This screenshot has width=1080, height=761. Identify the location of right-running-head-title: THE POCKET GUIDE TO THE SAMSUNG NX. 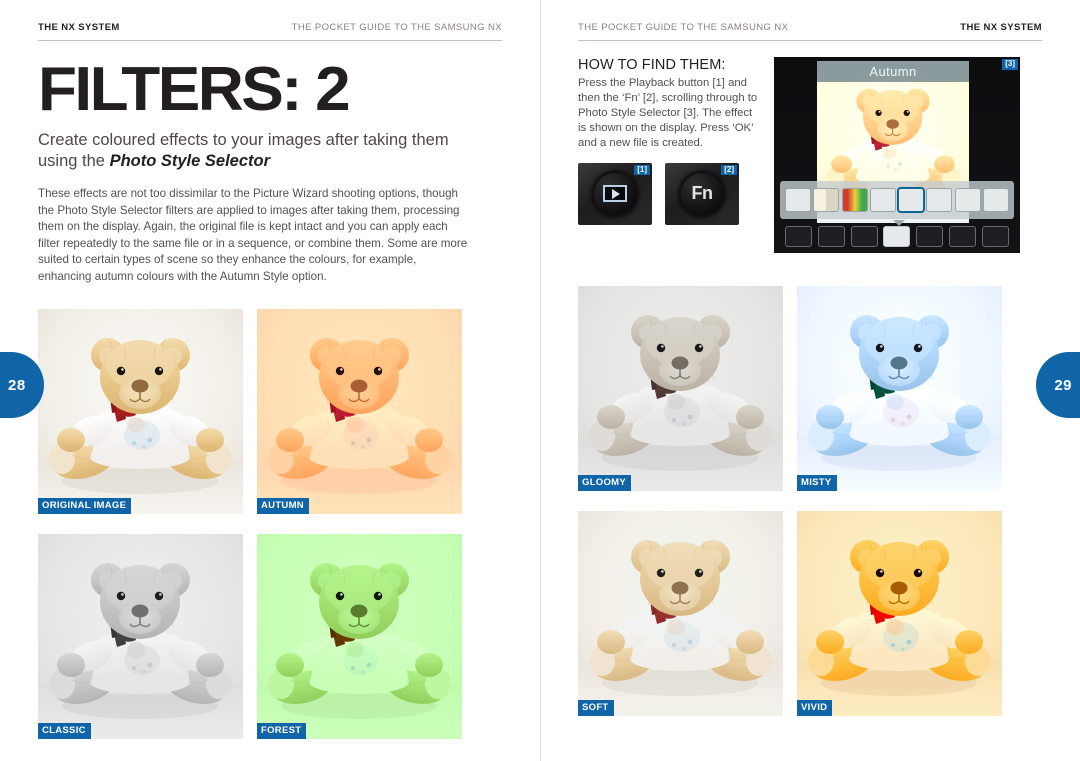
(683, 27).